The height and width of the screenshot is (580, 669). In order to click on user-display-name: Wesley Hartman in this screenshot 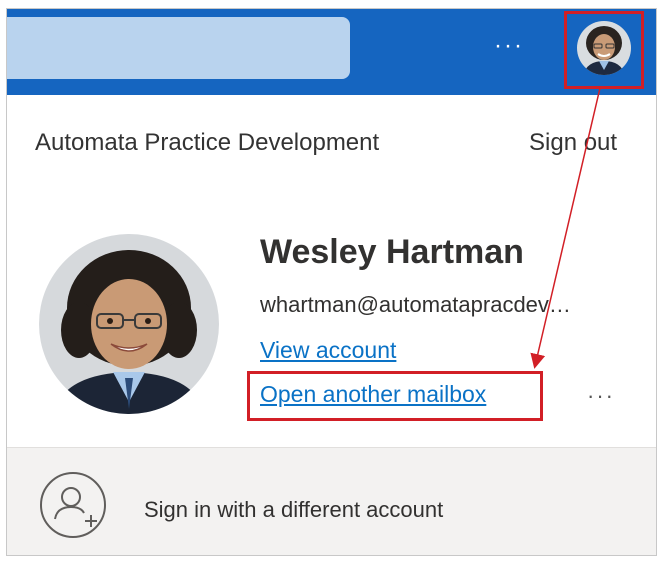, I will do `click(392, 252)`.